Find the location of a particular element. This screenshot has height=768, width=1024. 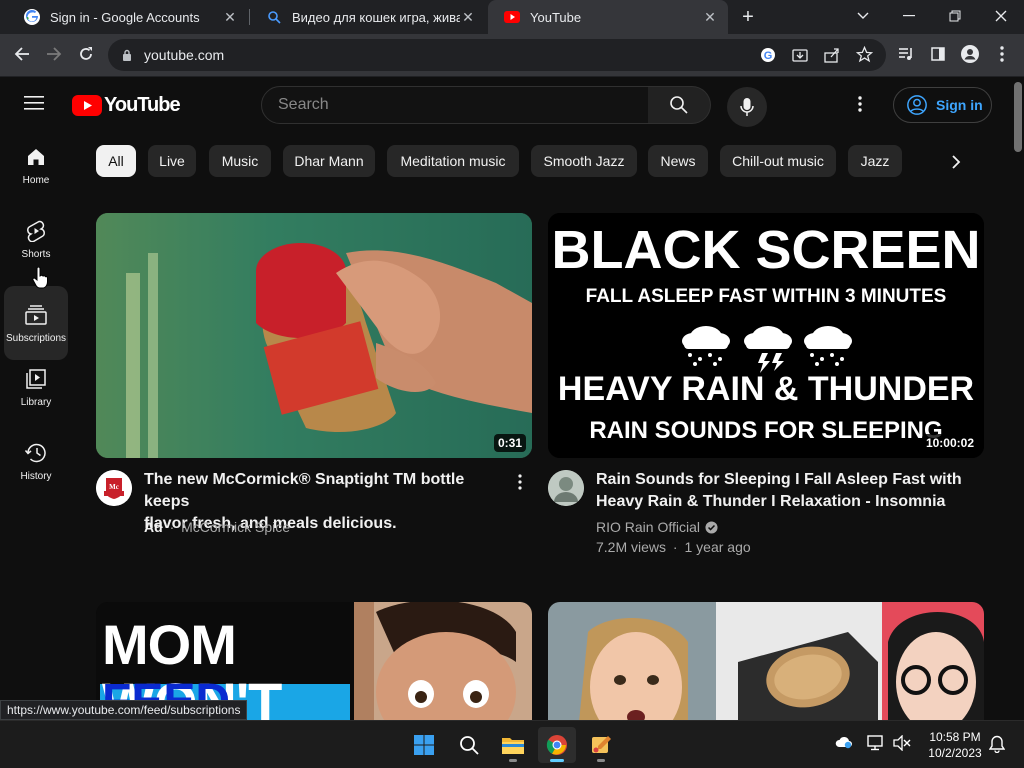

thumbnail-text-line2: FALL ASLEEP FAST WITHIN 3 MINUTES is located at coordinates (766, 296).